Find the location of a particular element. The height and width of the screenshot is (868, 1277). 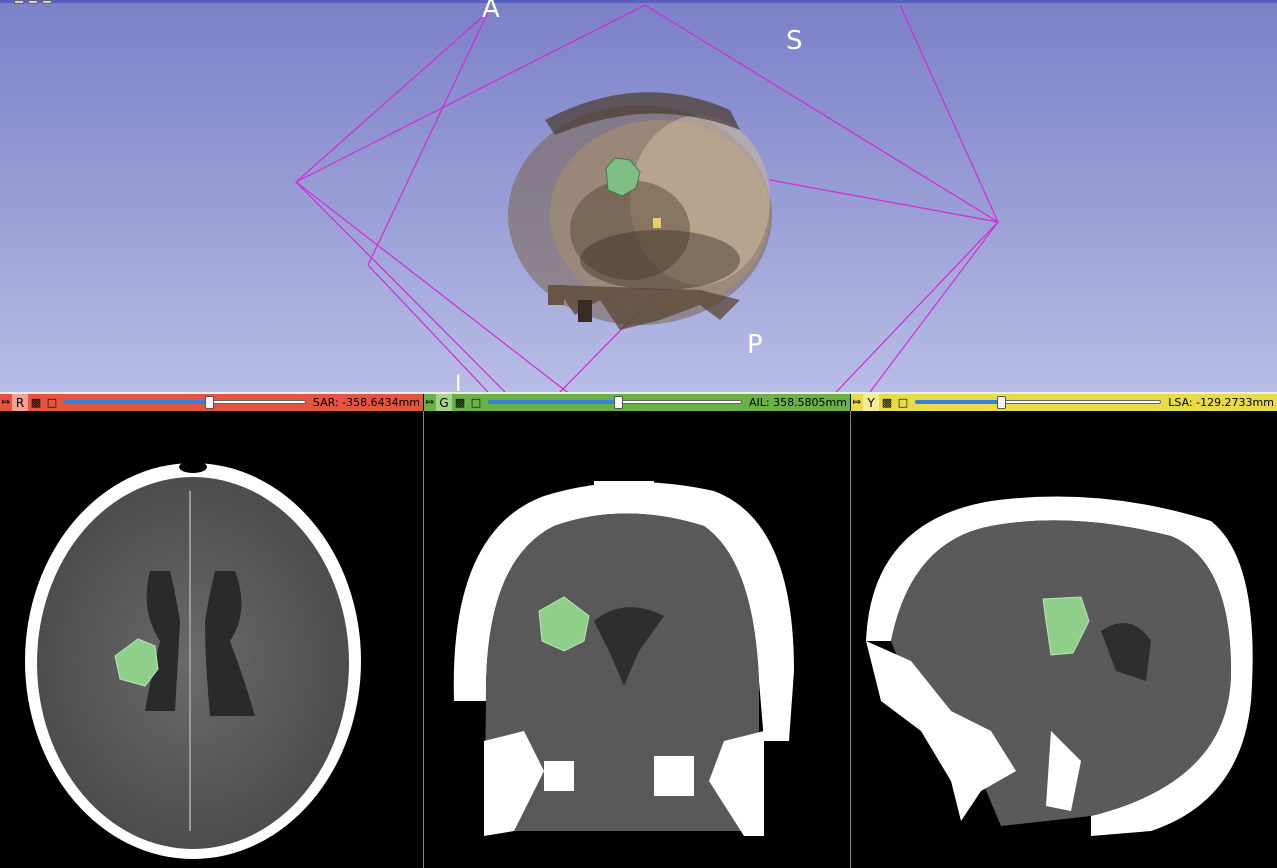

sagittal-ct-image is located at coordinates (1059, 666).